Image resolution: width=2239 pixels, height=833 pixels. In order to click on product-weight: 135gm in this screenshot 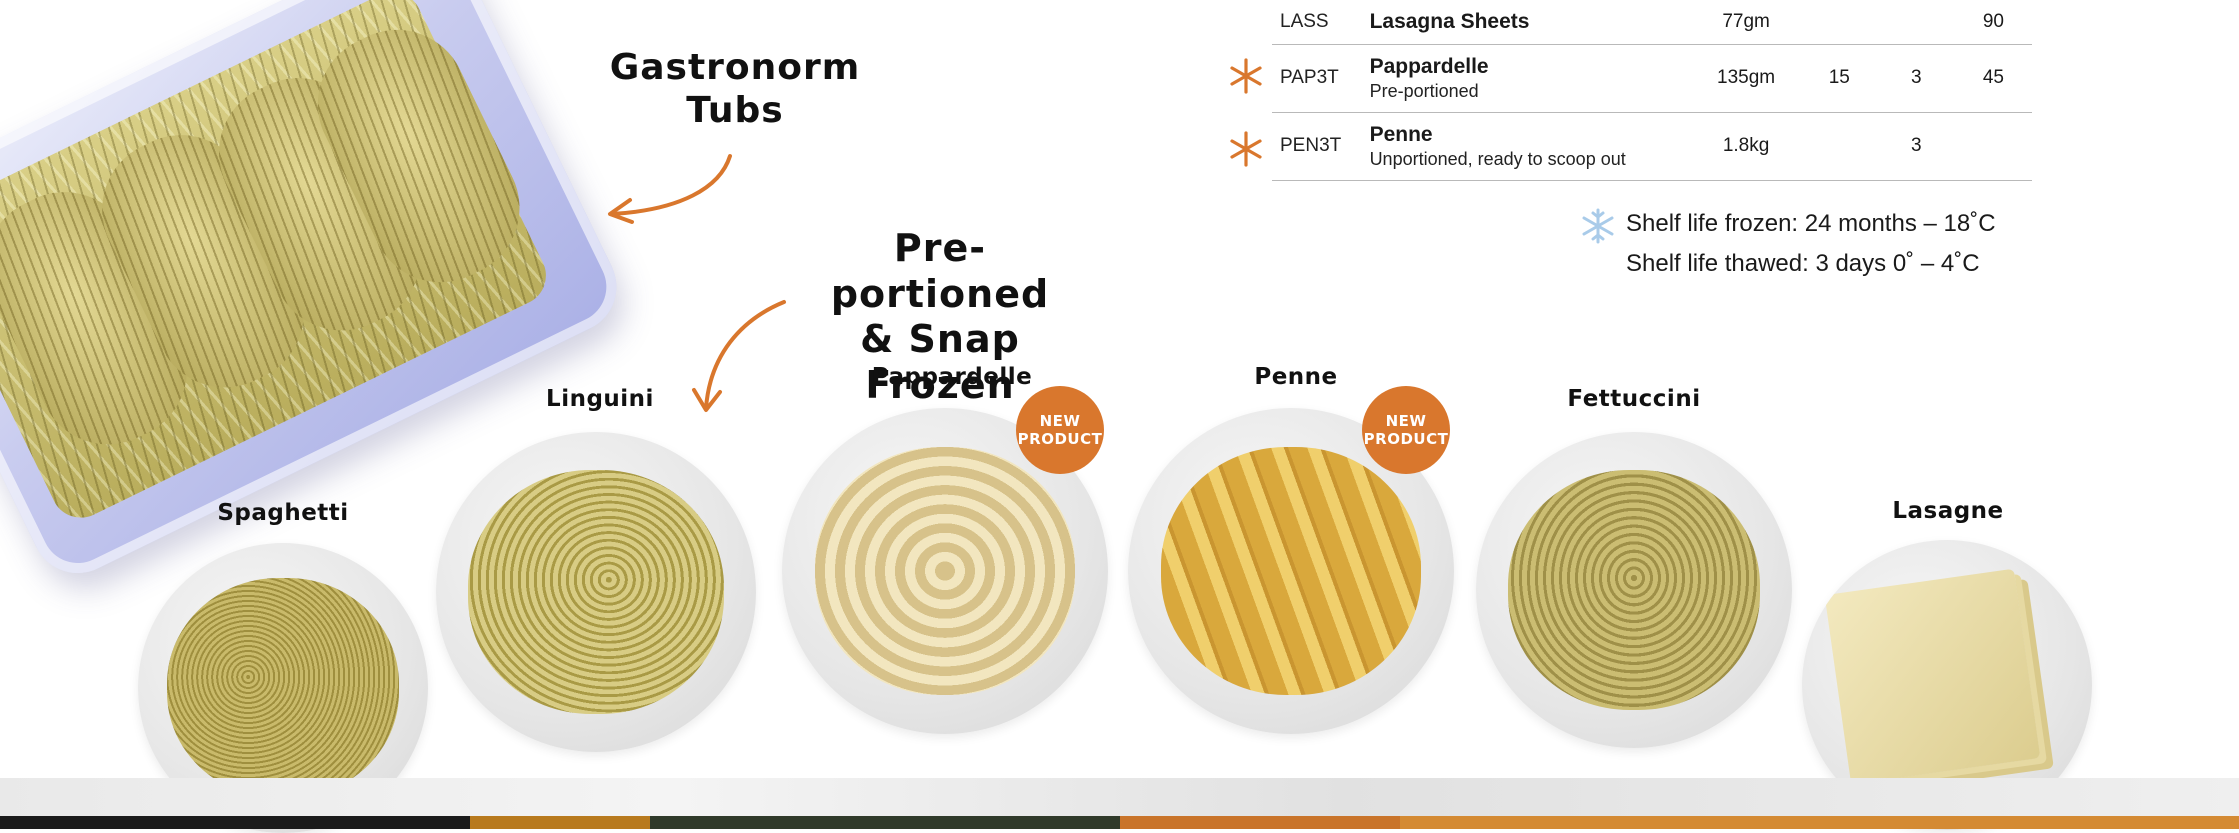, I will do `click(1746, 78)`.